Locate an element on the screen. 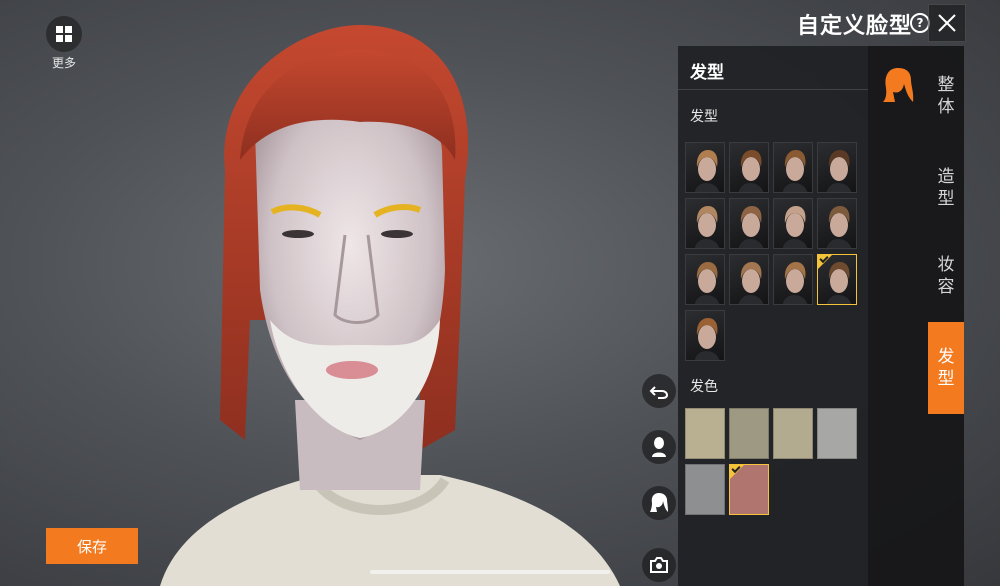 The width and height of the screenshot is (1000, 586). more-circle is located at coordinates (64, 34).